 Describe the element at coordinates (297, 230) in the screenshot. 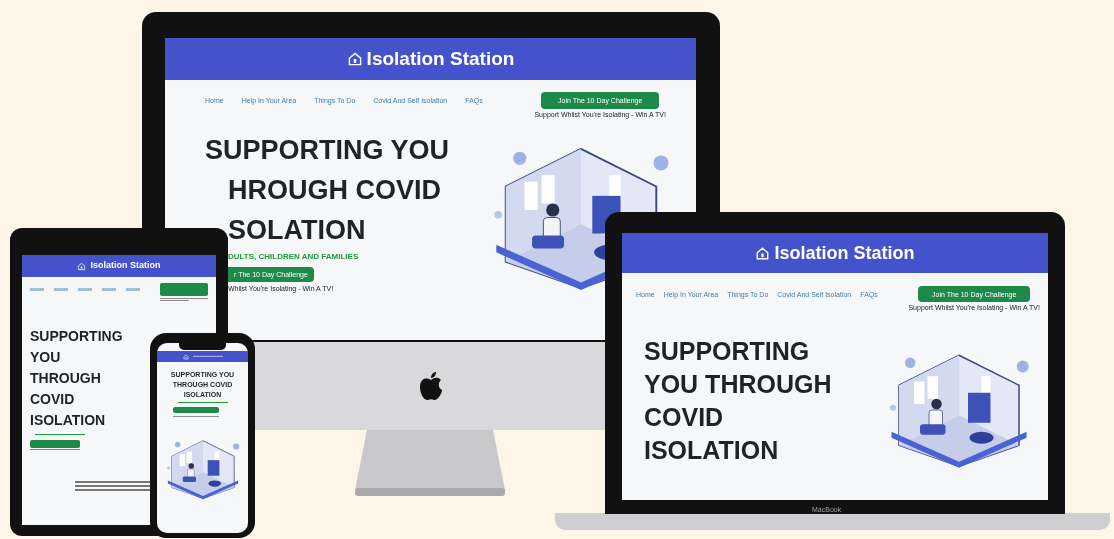

I see `hero-heading-line: SOLATION` at that location.